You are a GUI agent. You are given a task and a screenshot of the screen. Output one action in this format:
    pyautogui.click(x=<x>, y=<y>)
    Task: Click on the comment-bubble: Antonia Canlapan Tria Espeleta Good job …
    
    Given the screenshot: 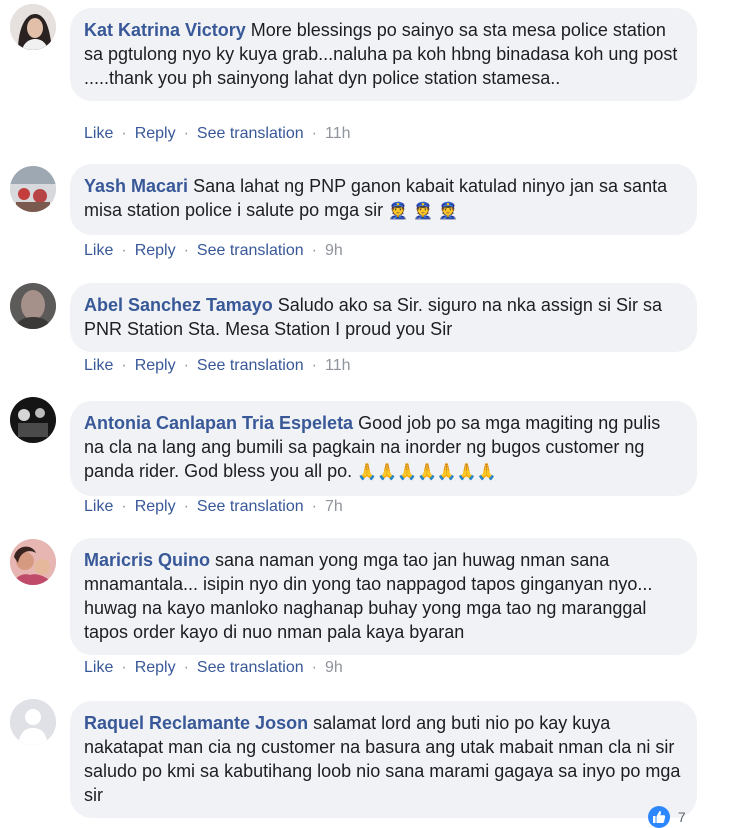 What is the action you would take?
    pyautogui.click(x=383, y=448)
    